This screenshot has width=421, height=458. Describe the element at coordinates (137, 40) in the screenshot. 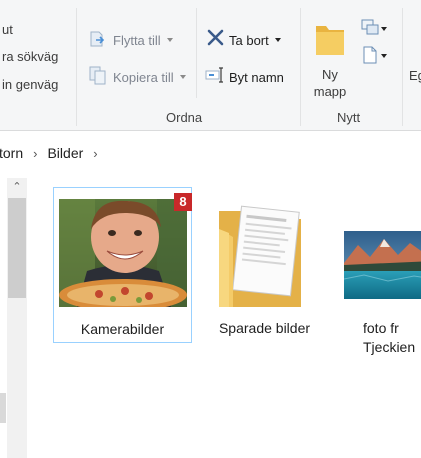

I see `move-to-label: Flytta till` at that location.